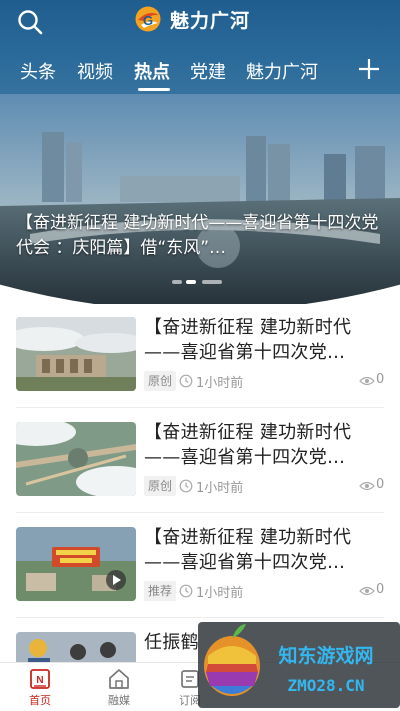  What do you see at coordinates (30, 22) in the screenshot?
I see `search-icon` at bounding box center [30, 22].